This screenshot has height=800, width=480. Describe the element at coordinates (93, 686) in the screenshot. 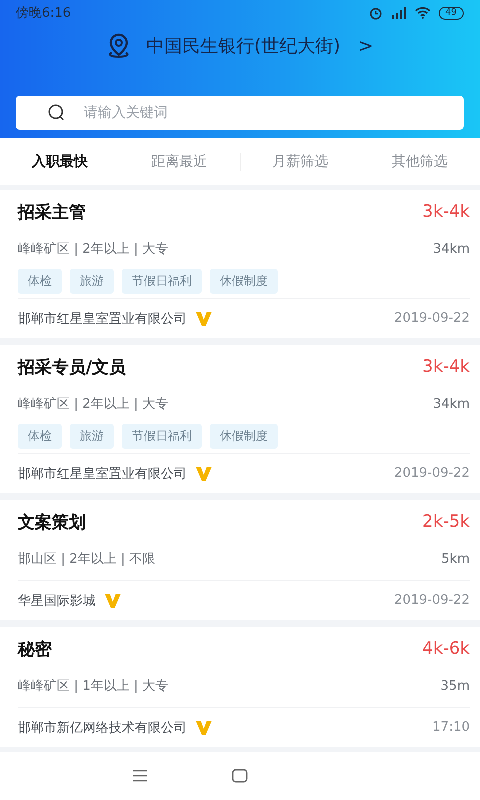

I see `job-info: 峰峰矿区 | 1年以上 | 大专` at that location.